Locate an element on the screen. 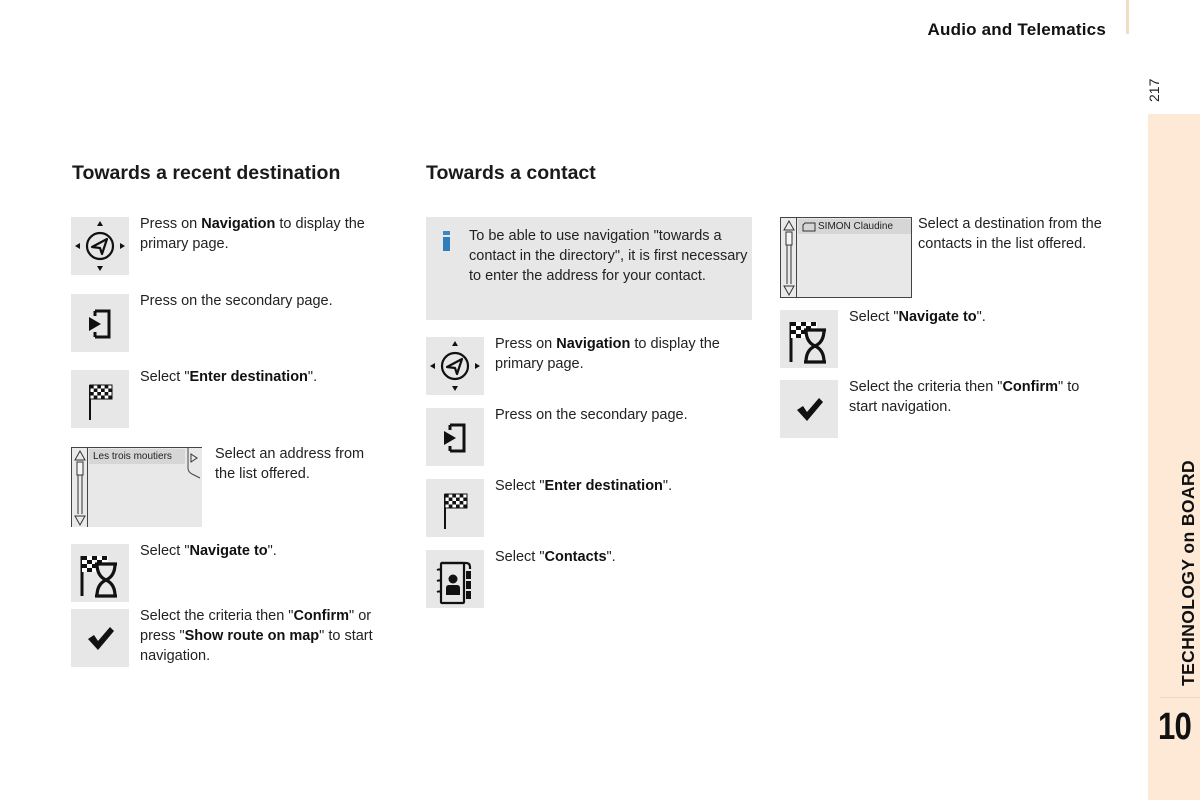 The width and height of the screenshot is (1200, 800). step-text: Select "Contacts". is located at coordinates (555, 557).